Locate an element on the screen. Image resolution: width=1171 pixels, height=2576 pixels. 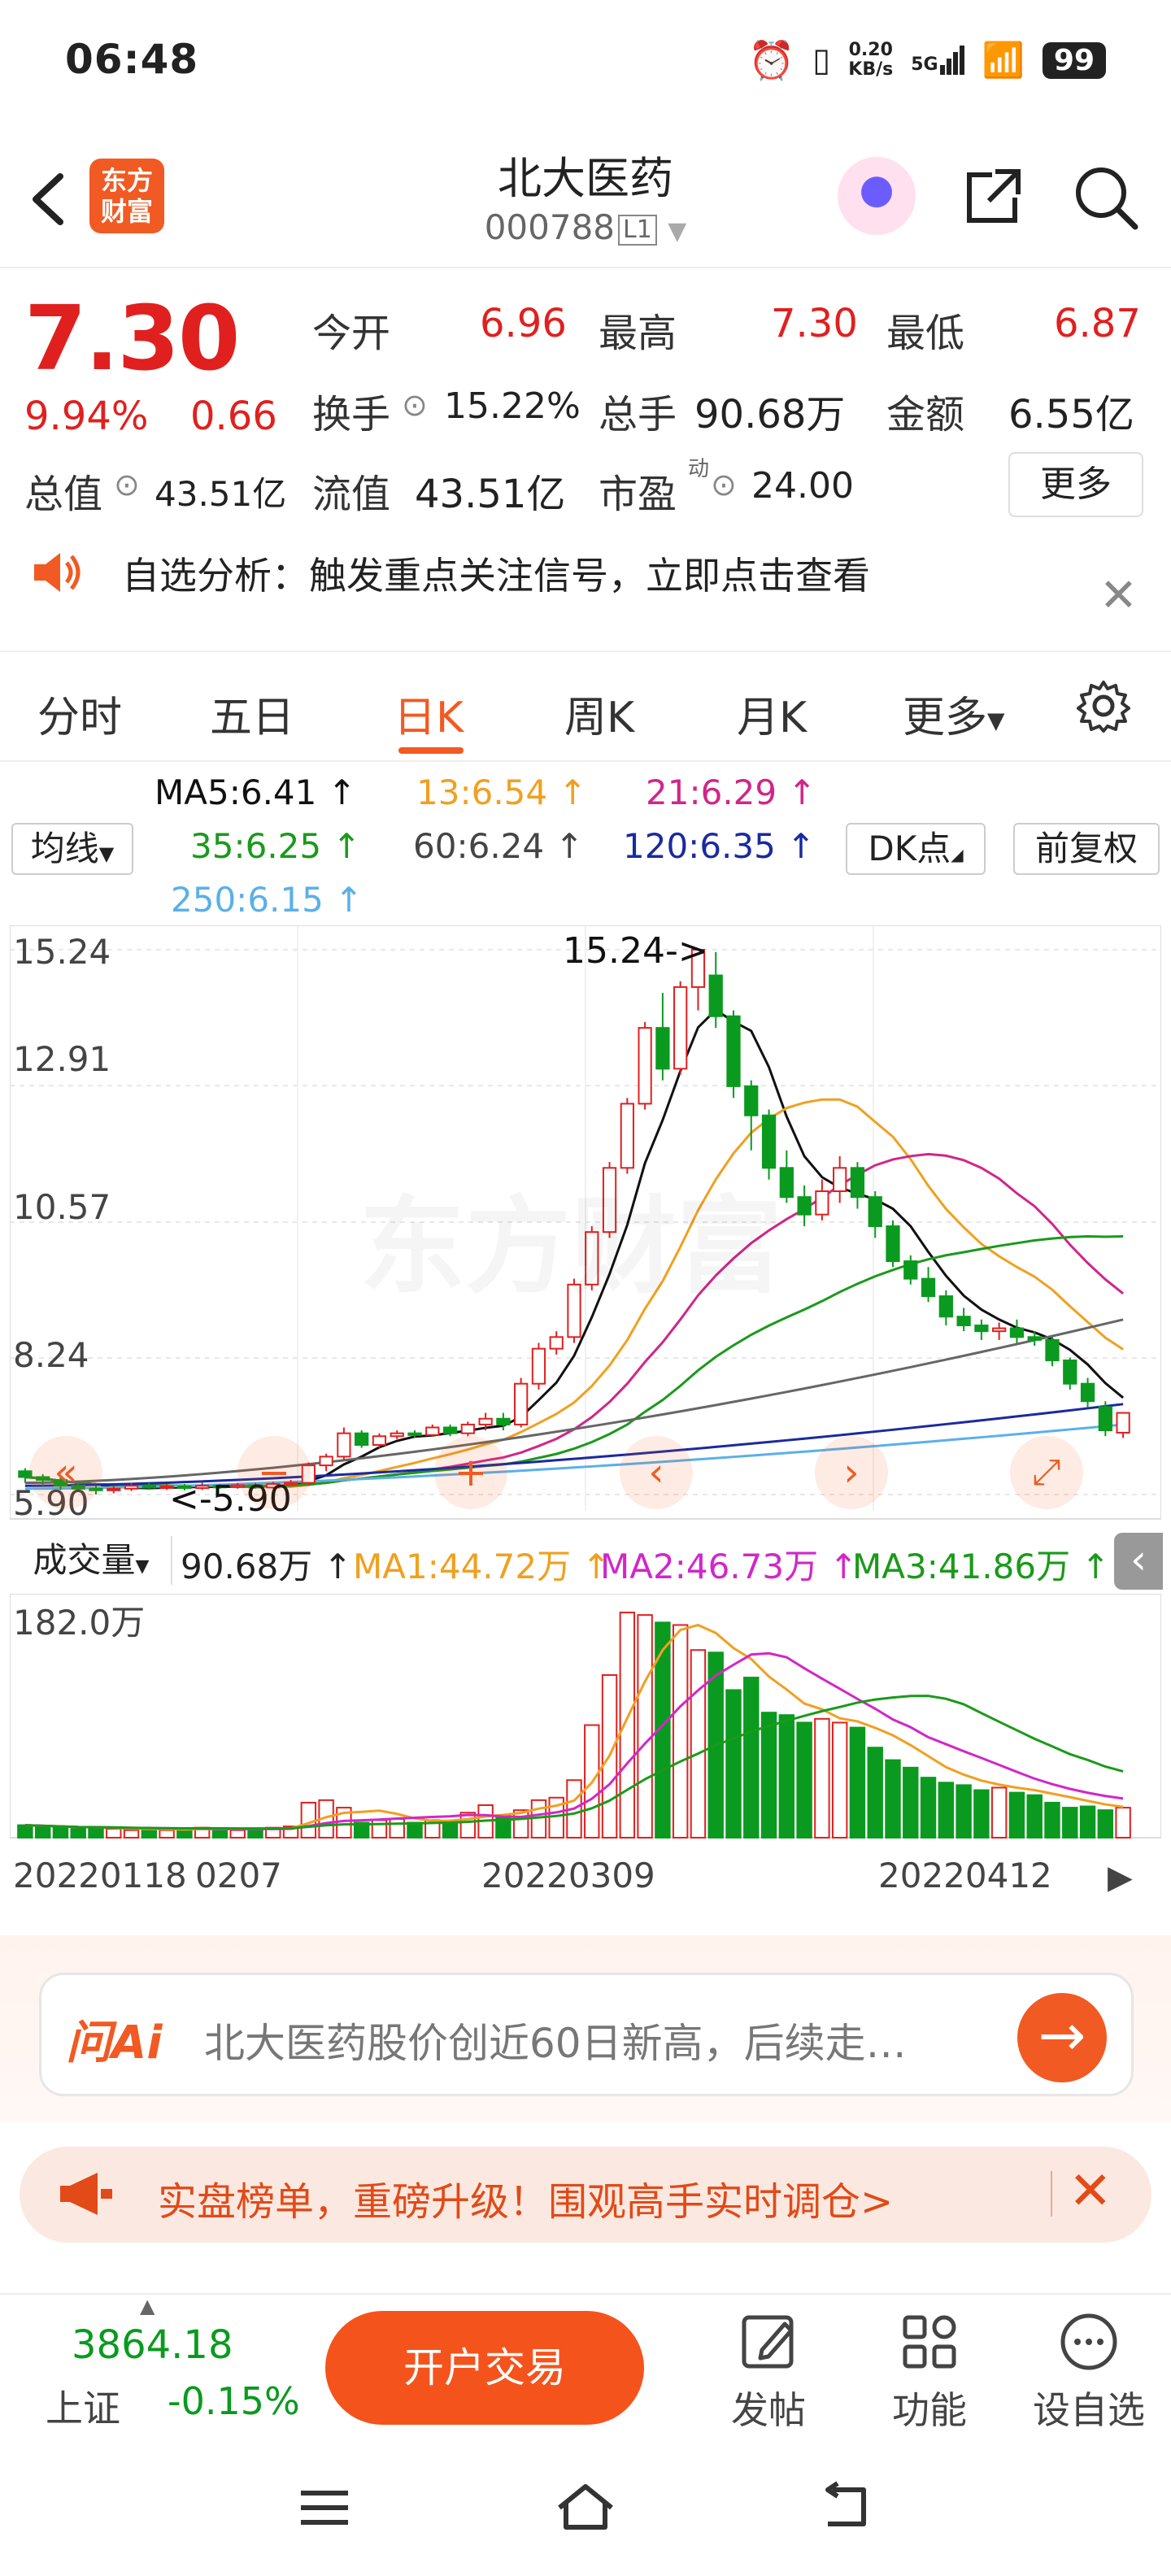
status-icons: ⏰ ▯ 0.20 KB/s 5G 📶 99 is located at coordinates (927, 60).